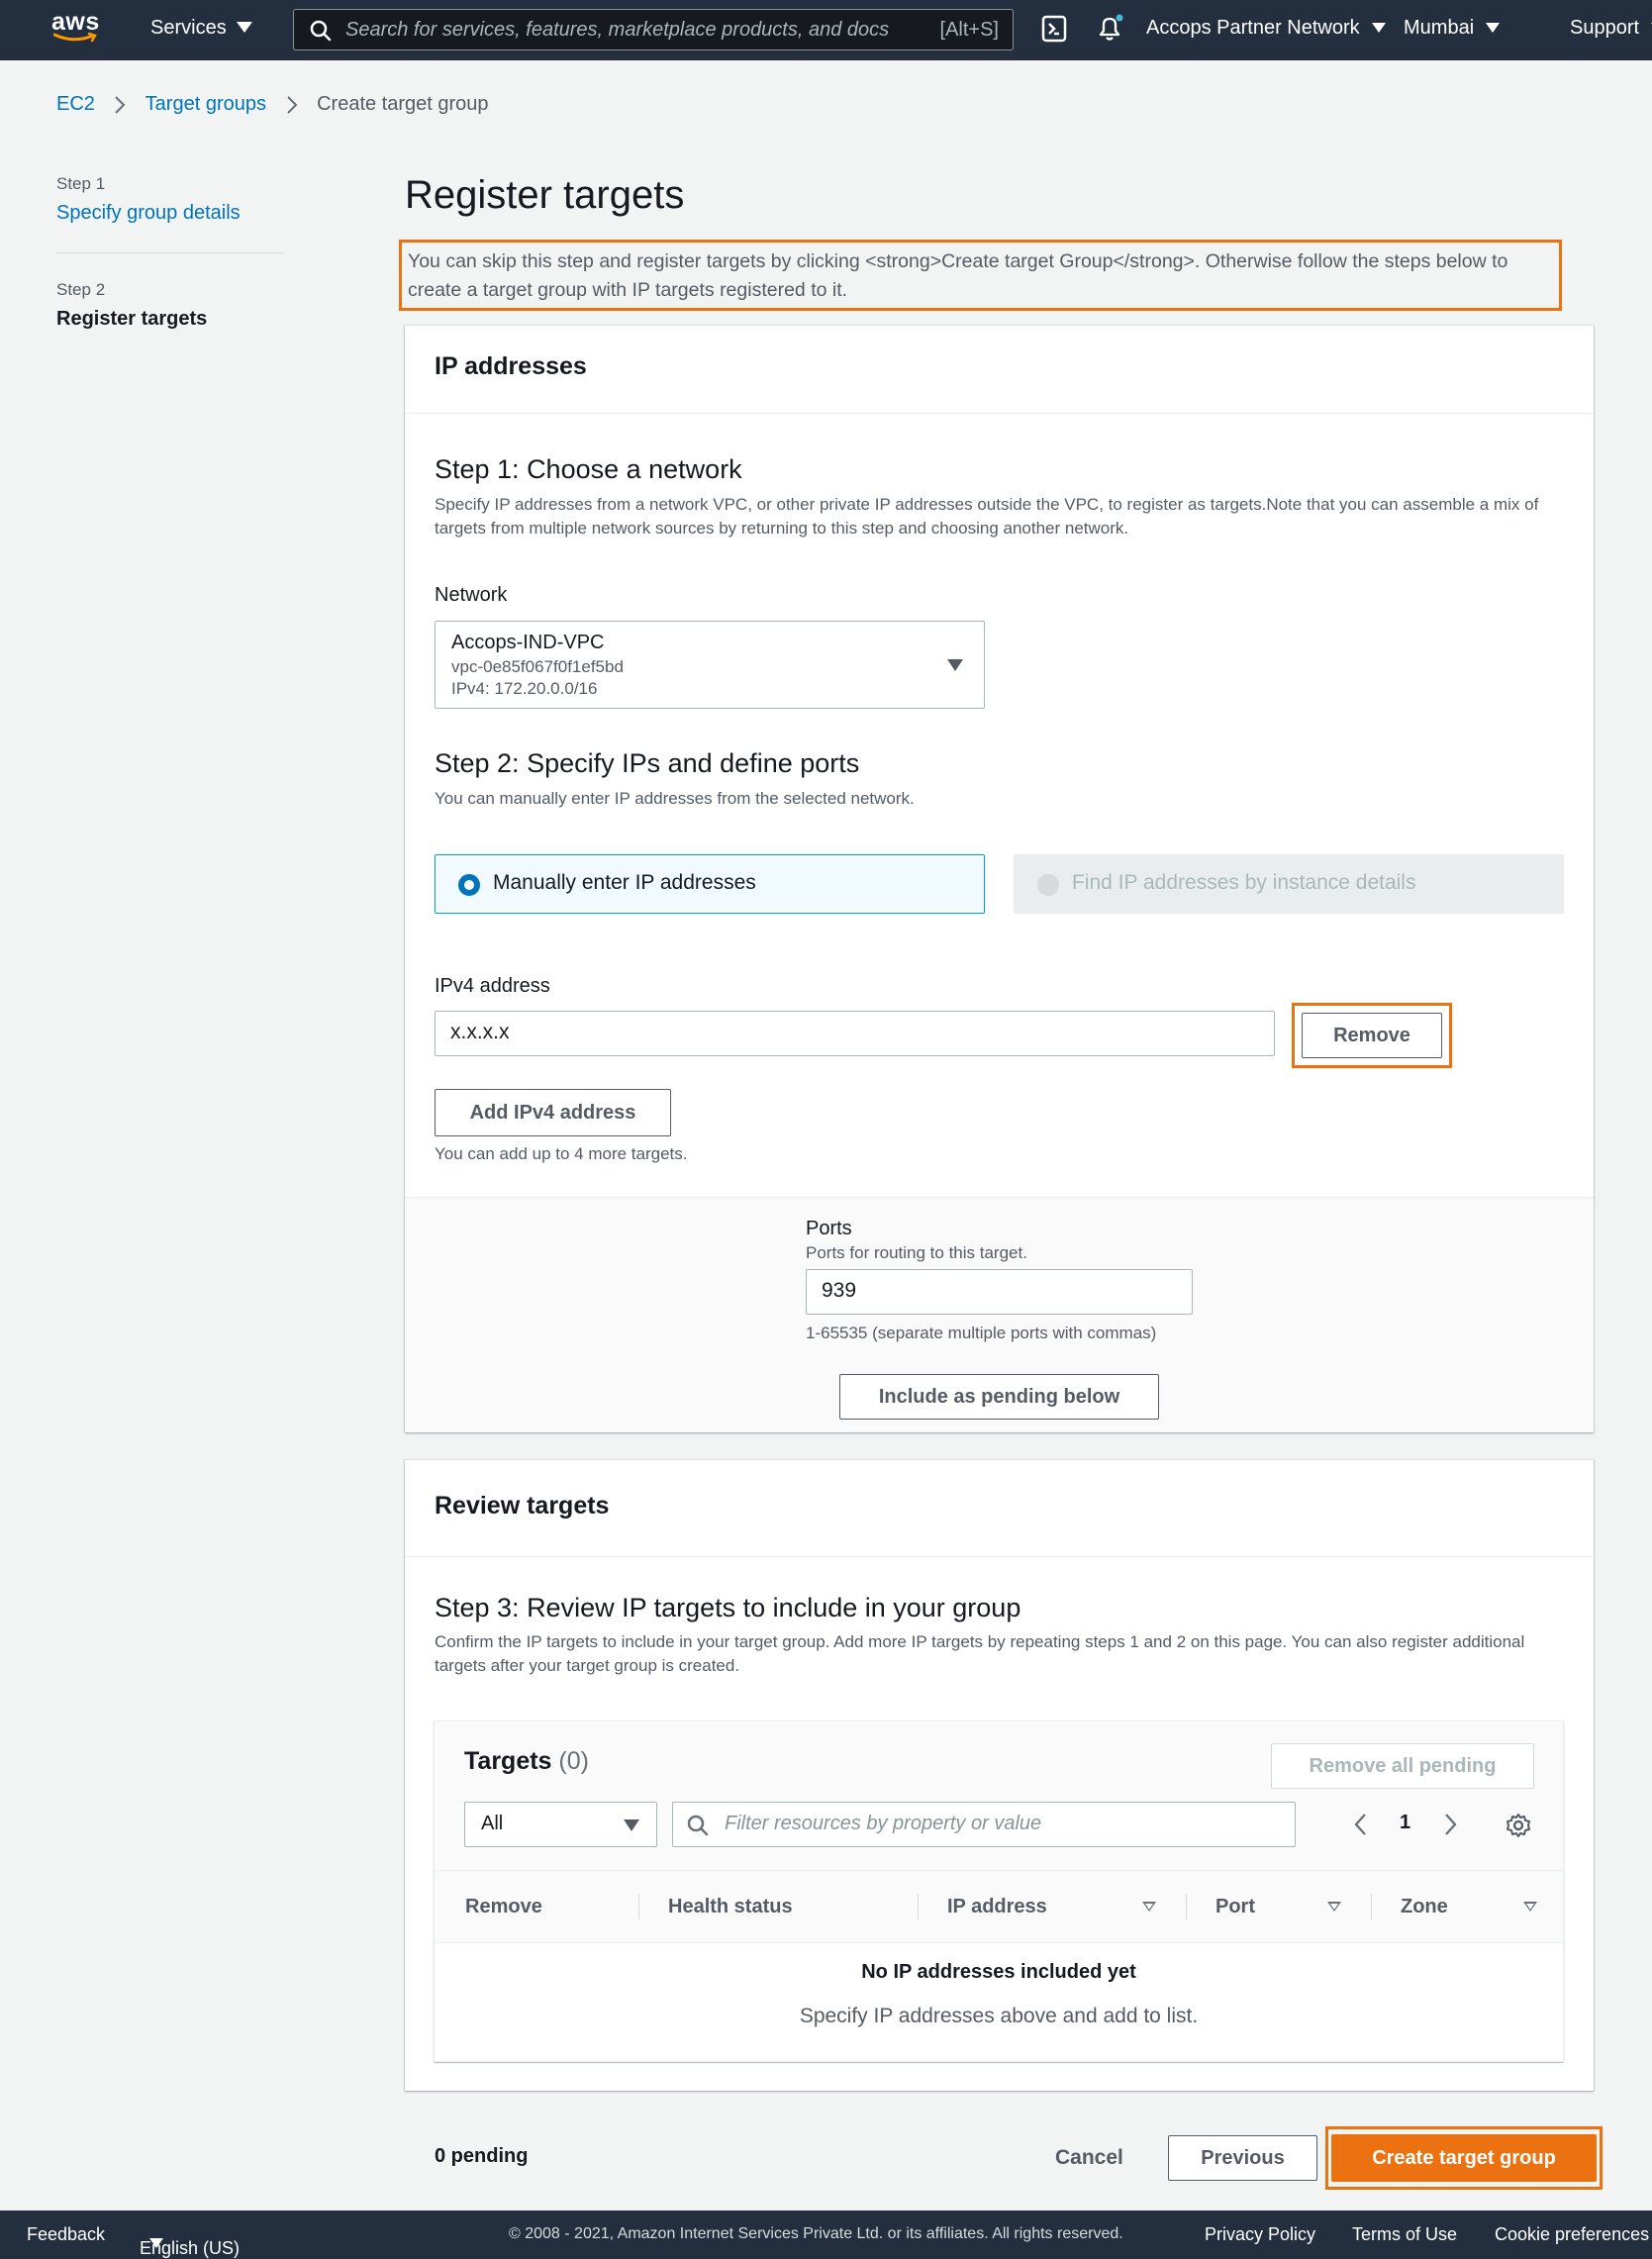  I want to click on ipv4-label: IPv4 address, so click(492, 986).